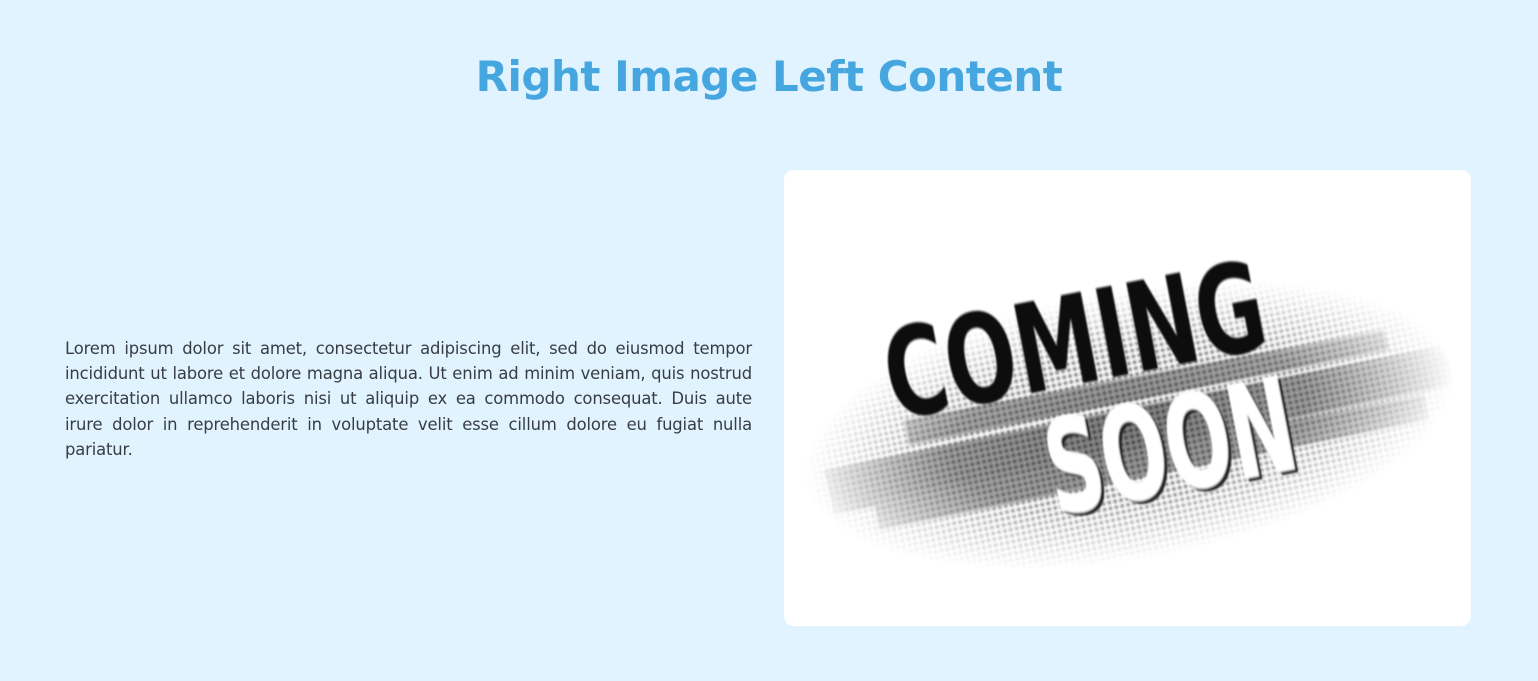 The image size is (1538, 681). Describe the element at coordinates (769, 76) in the screenshot. I see `page-title: Right Image Left Content` at that location.